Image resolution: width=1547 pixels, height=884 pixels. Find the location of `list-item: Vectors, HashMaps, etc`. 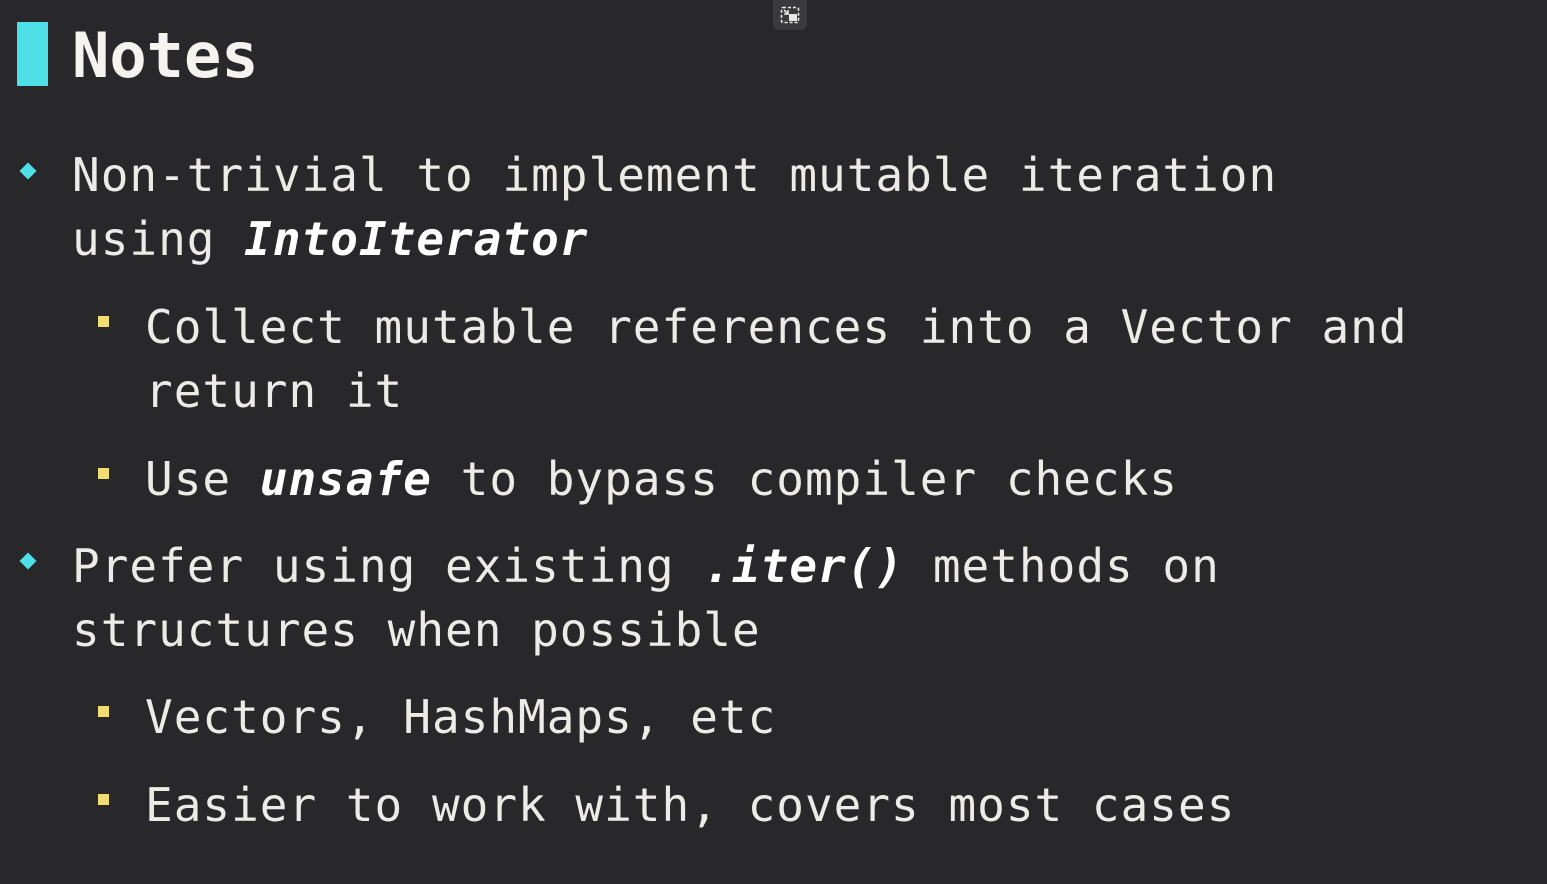

list-item: Vectors, HashMaps, etc is located at coordinates (460, 717).